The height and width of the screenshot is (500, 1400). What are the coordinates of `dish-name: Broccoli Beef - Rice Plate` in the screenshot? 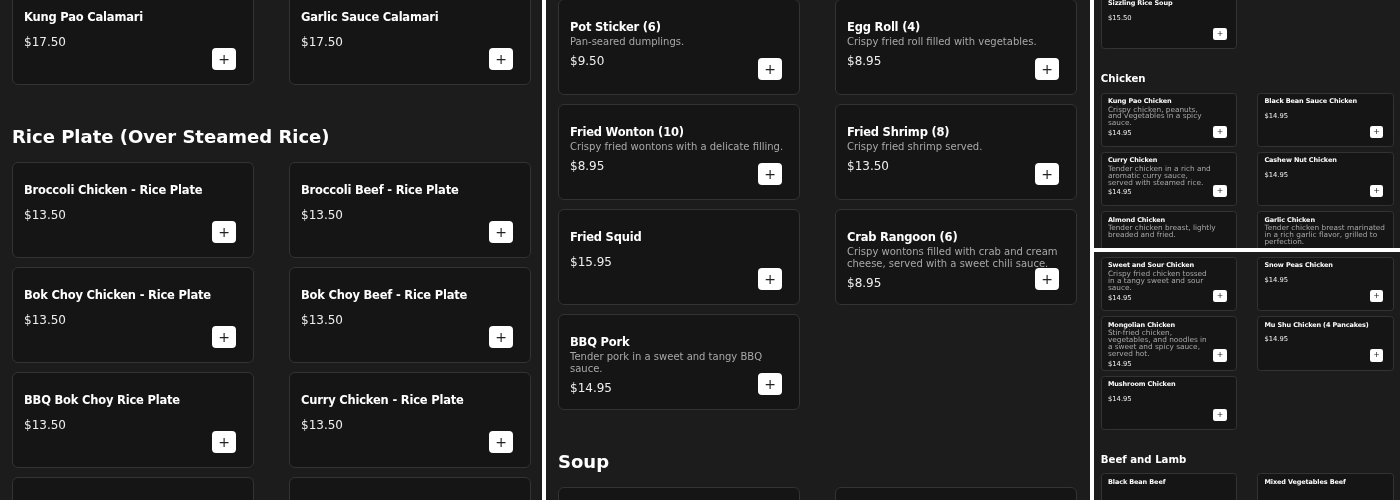 It's located at (380, 190).